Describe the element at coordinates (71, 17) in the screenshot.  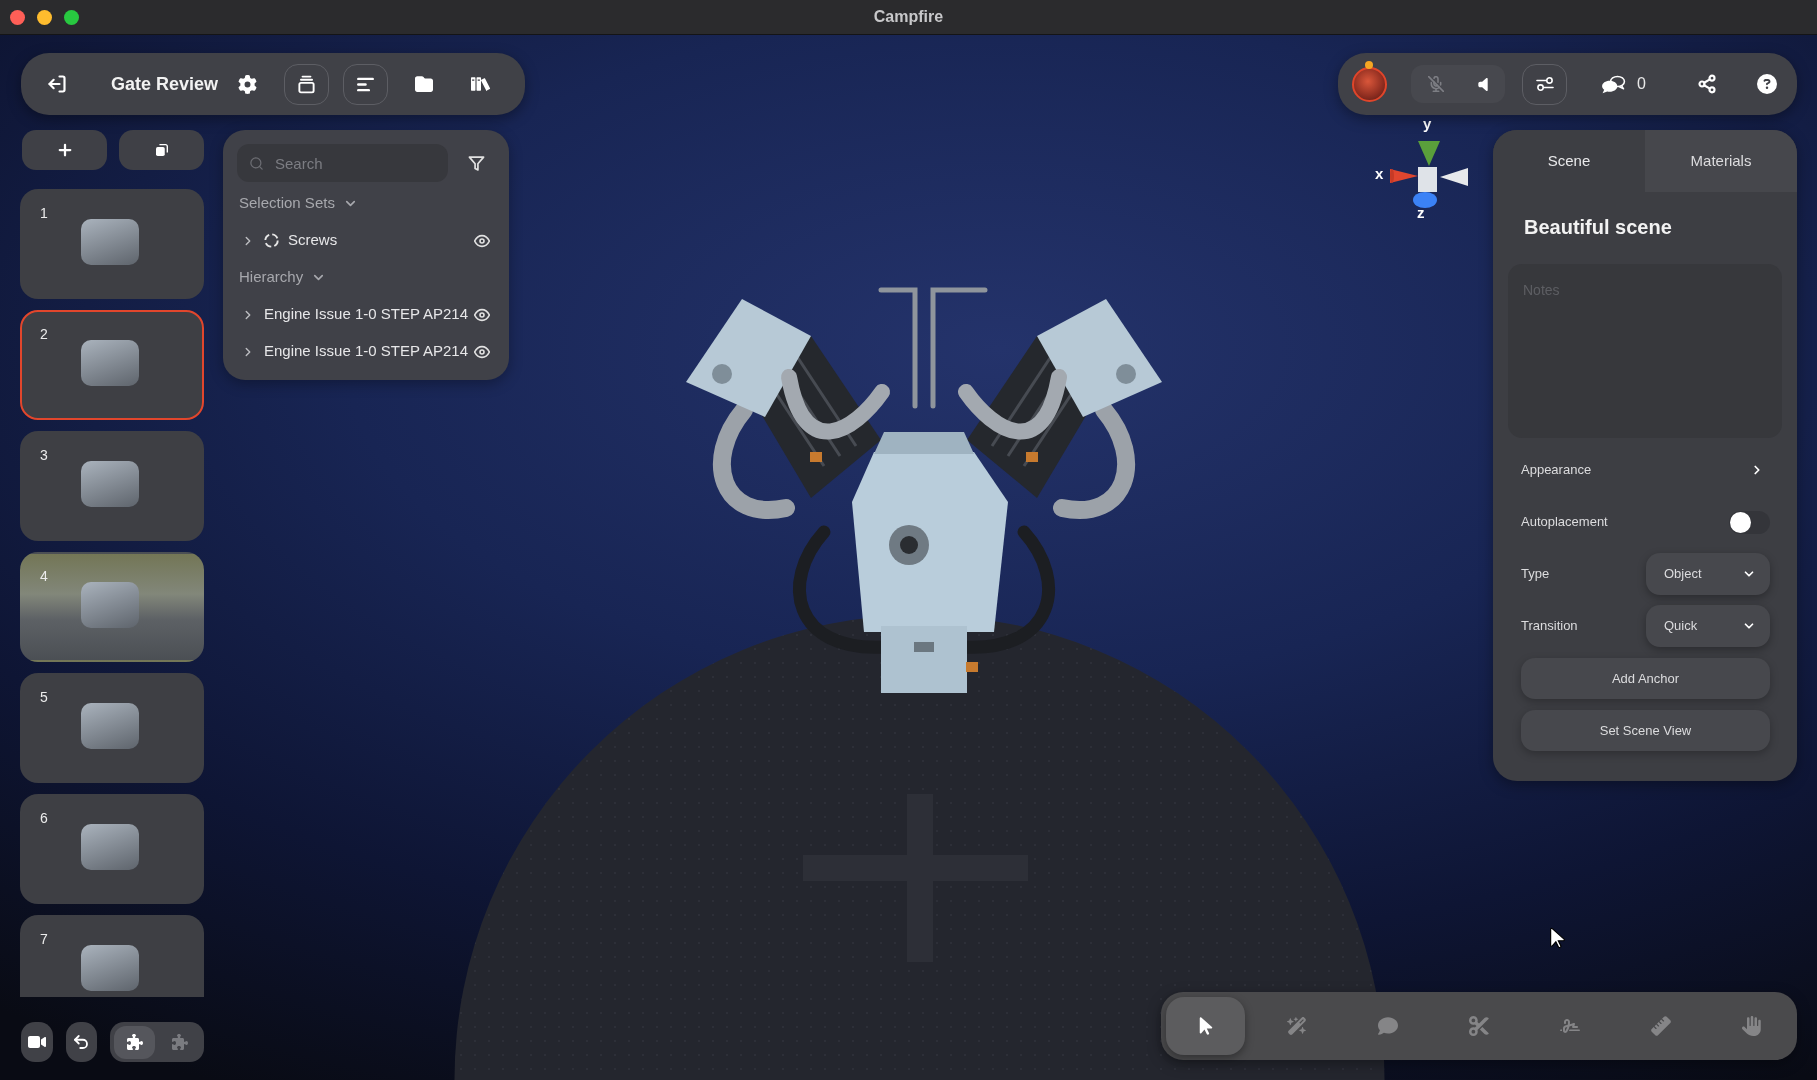
I see `zoom-window-icon` at that location.